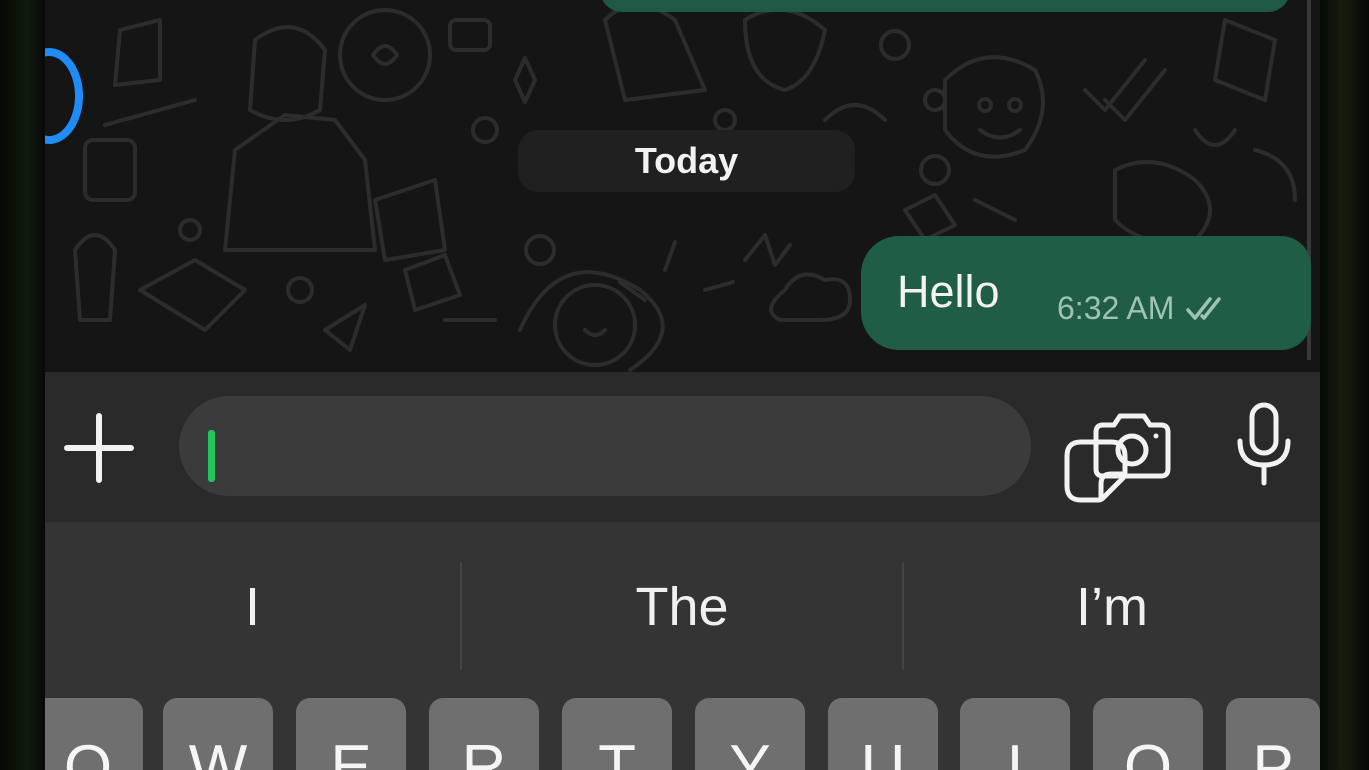  I want to click on camera-icon, so click(1132, 446).